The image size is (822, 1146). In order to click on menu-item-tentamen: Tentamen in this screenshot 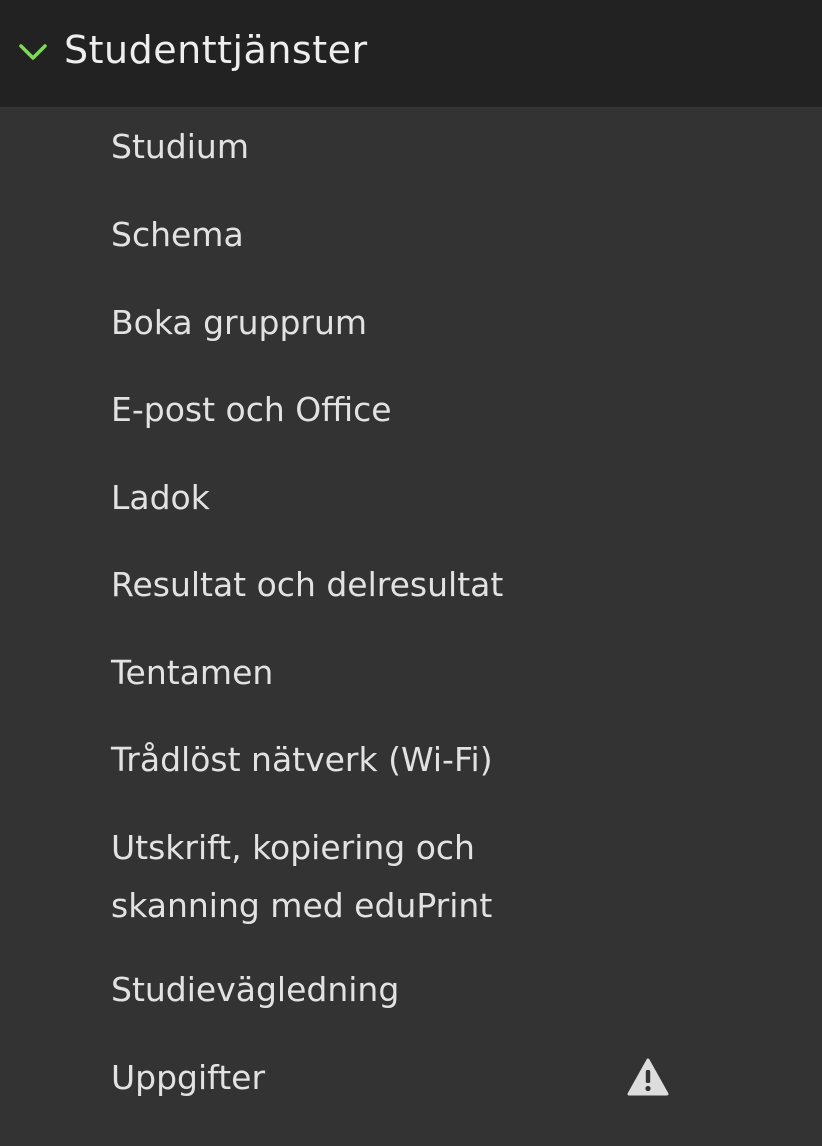, I will do `click(411, 673)`.